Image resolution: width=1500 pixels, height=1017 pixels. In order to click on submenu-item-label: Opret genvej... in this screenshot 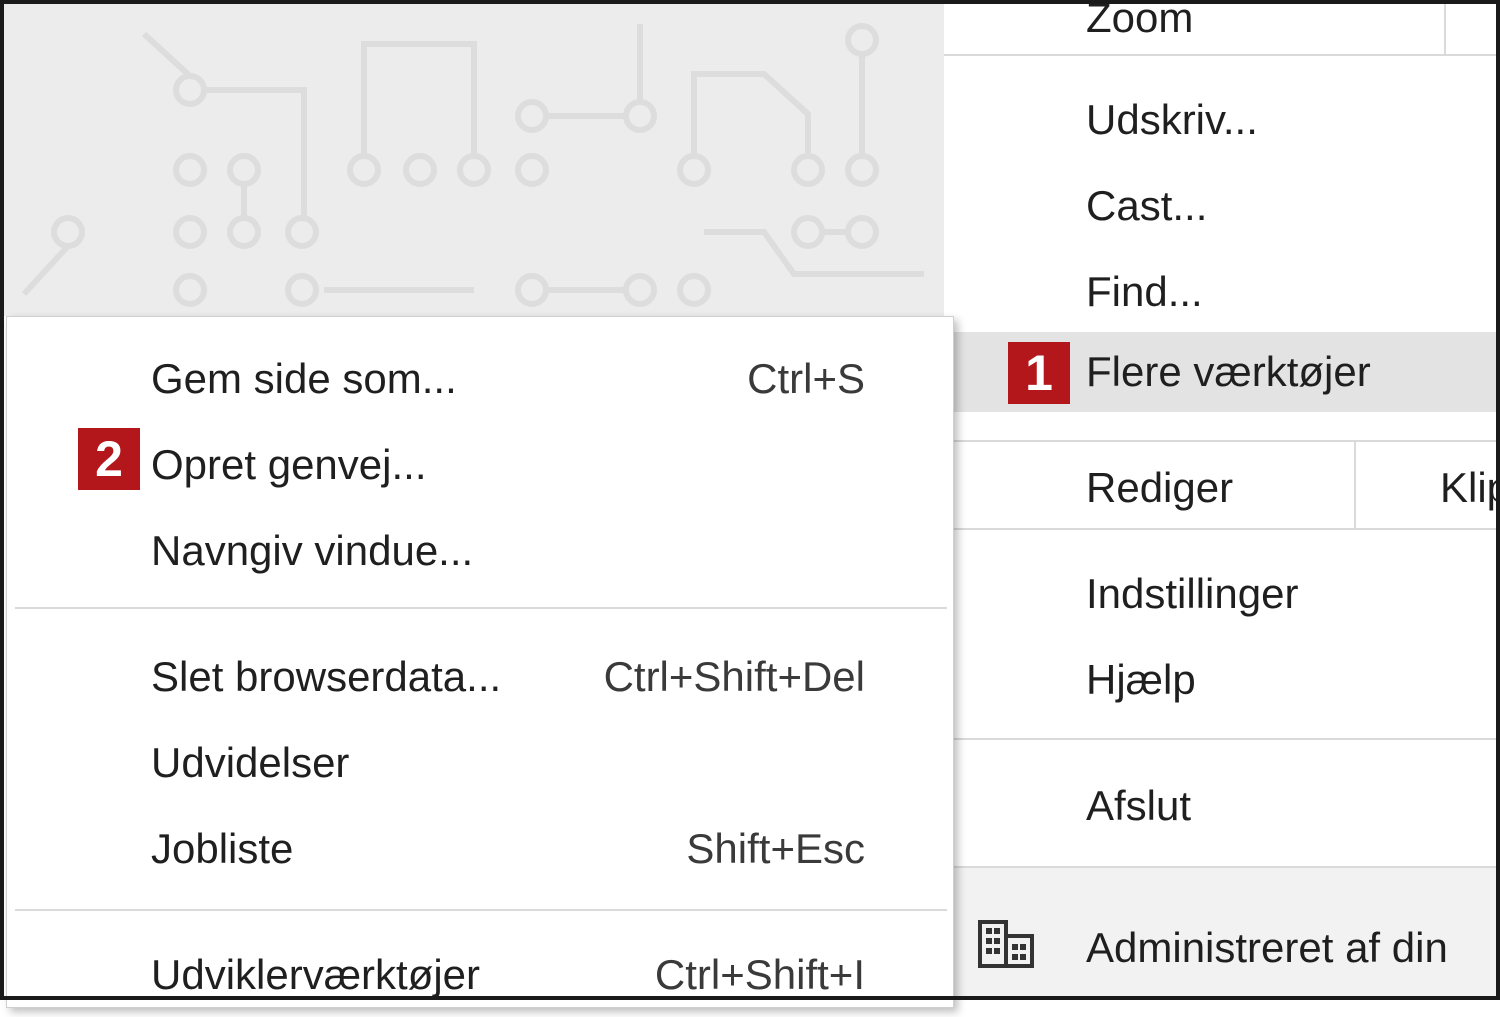, I will do `click(289, 464)`.